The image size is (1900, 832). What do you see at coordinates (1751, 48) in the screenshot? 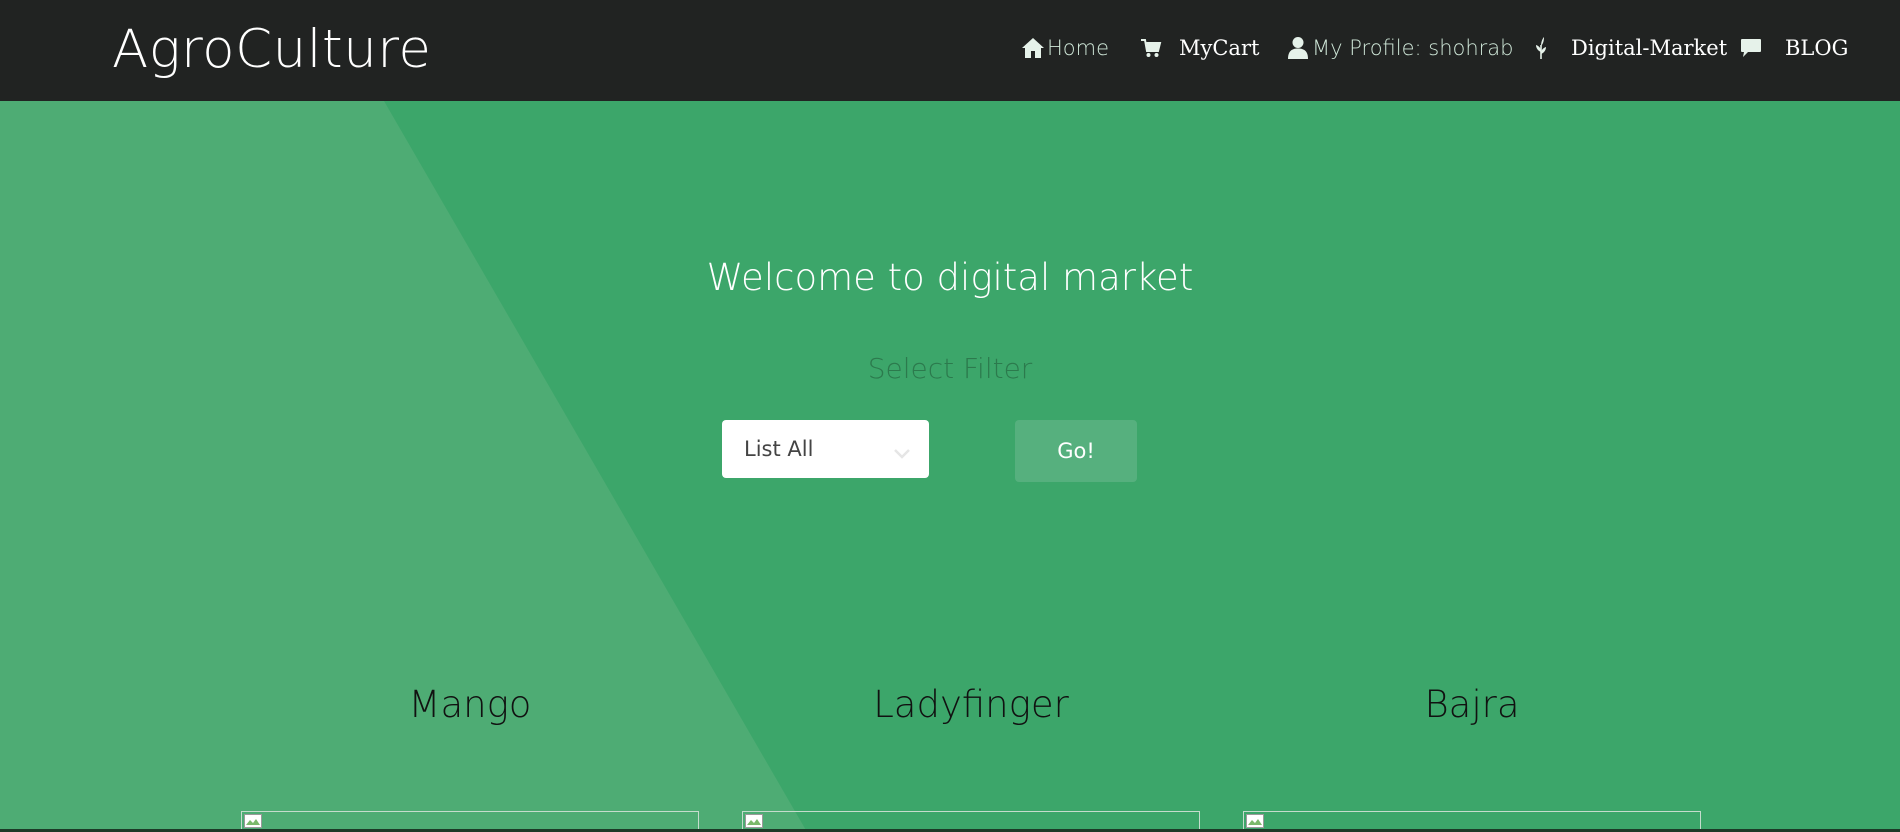
I see `comment-icon` at bounding box center [1751, 48].